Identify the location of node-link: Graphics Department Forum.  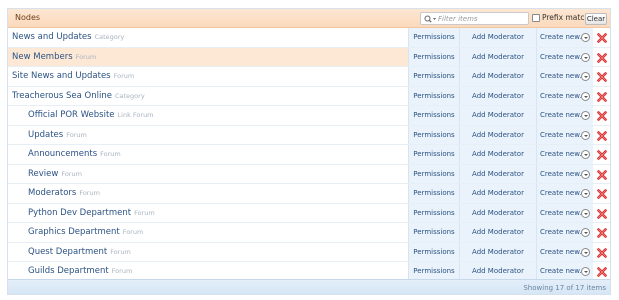
(85, 232).